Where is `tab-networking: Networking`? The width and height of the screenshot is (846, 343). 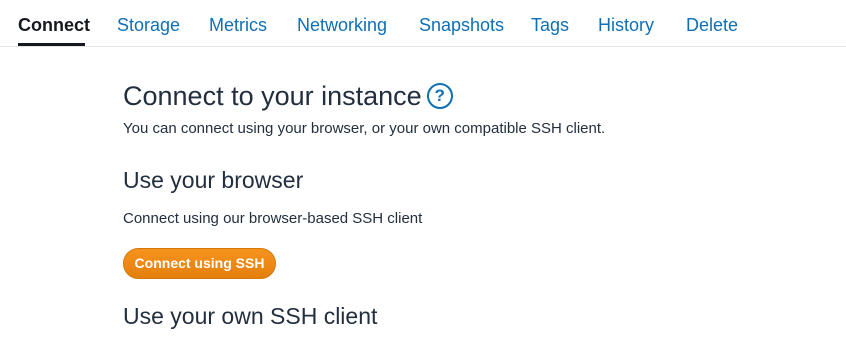 tab-networking: Networking is located at coordinates (342, 25).